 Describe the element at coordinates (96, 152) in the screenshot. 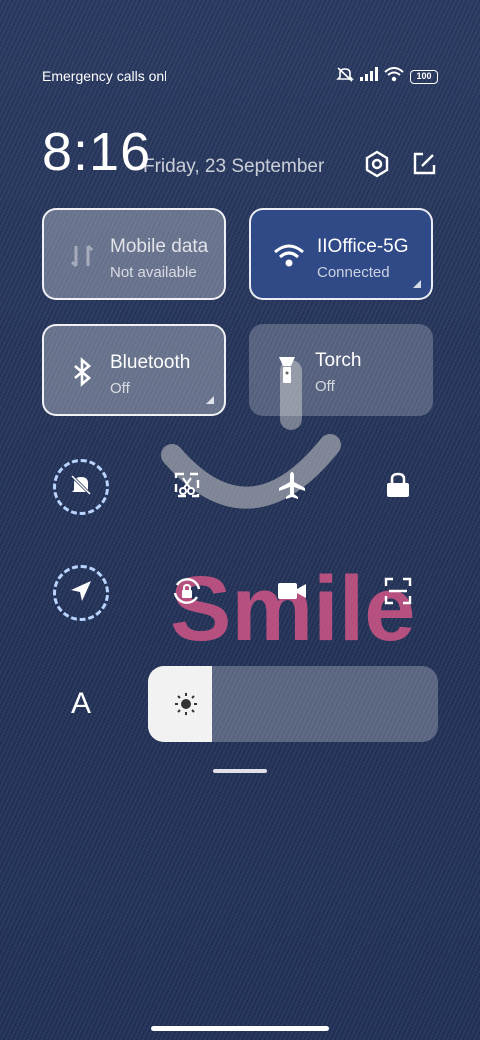

I see `clock: 8:16` at that location.